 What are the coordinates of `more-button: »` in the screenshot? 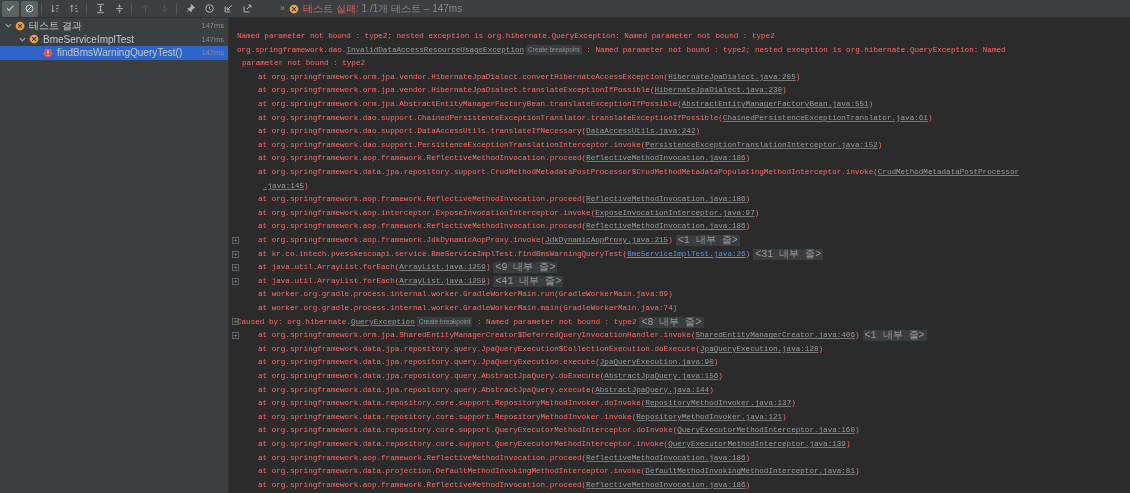 It's located at (282, 8).